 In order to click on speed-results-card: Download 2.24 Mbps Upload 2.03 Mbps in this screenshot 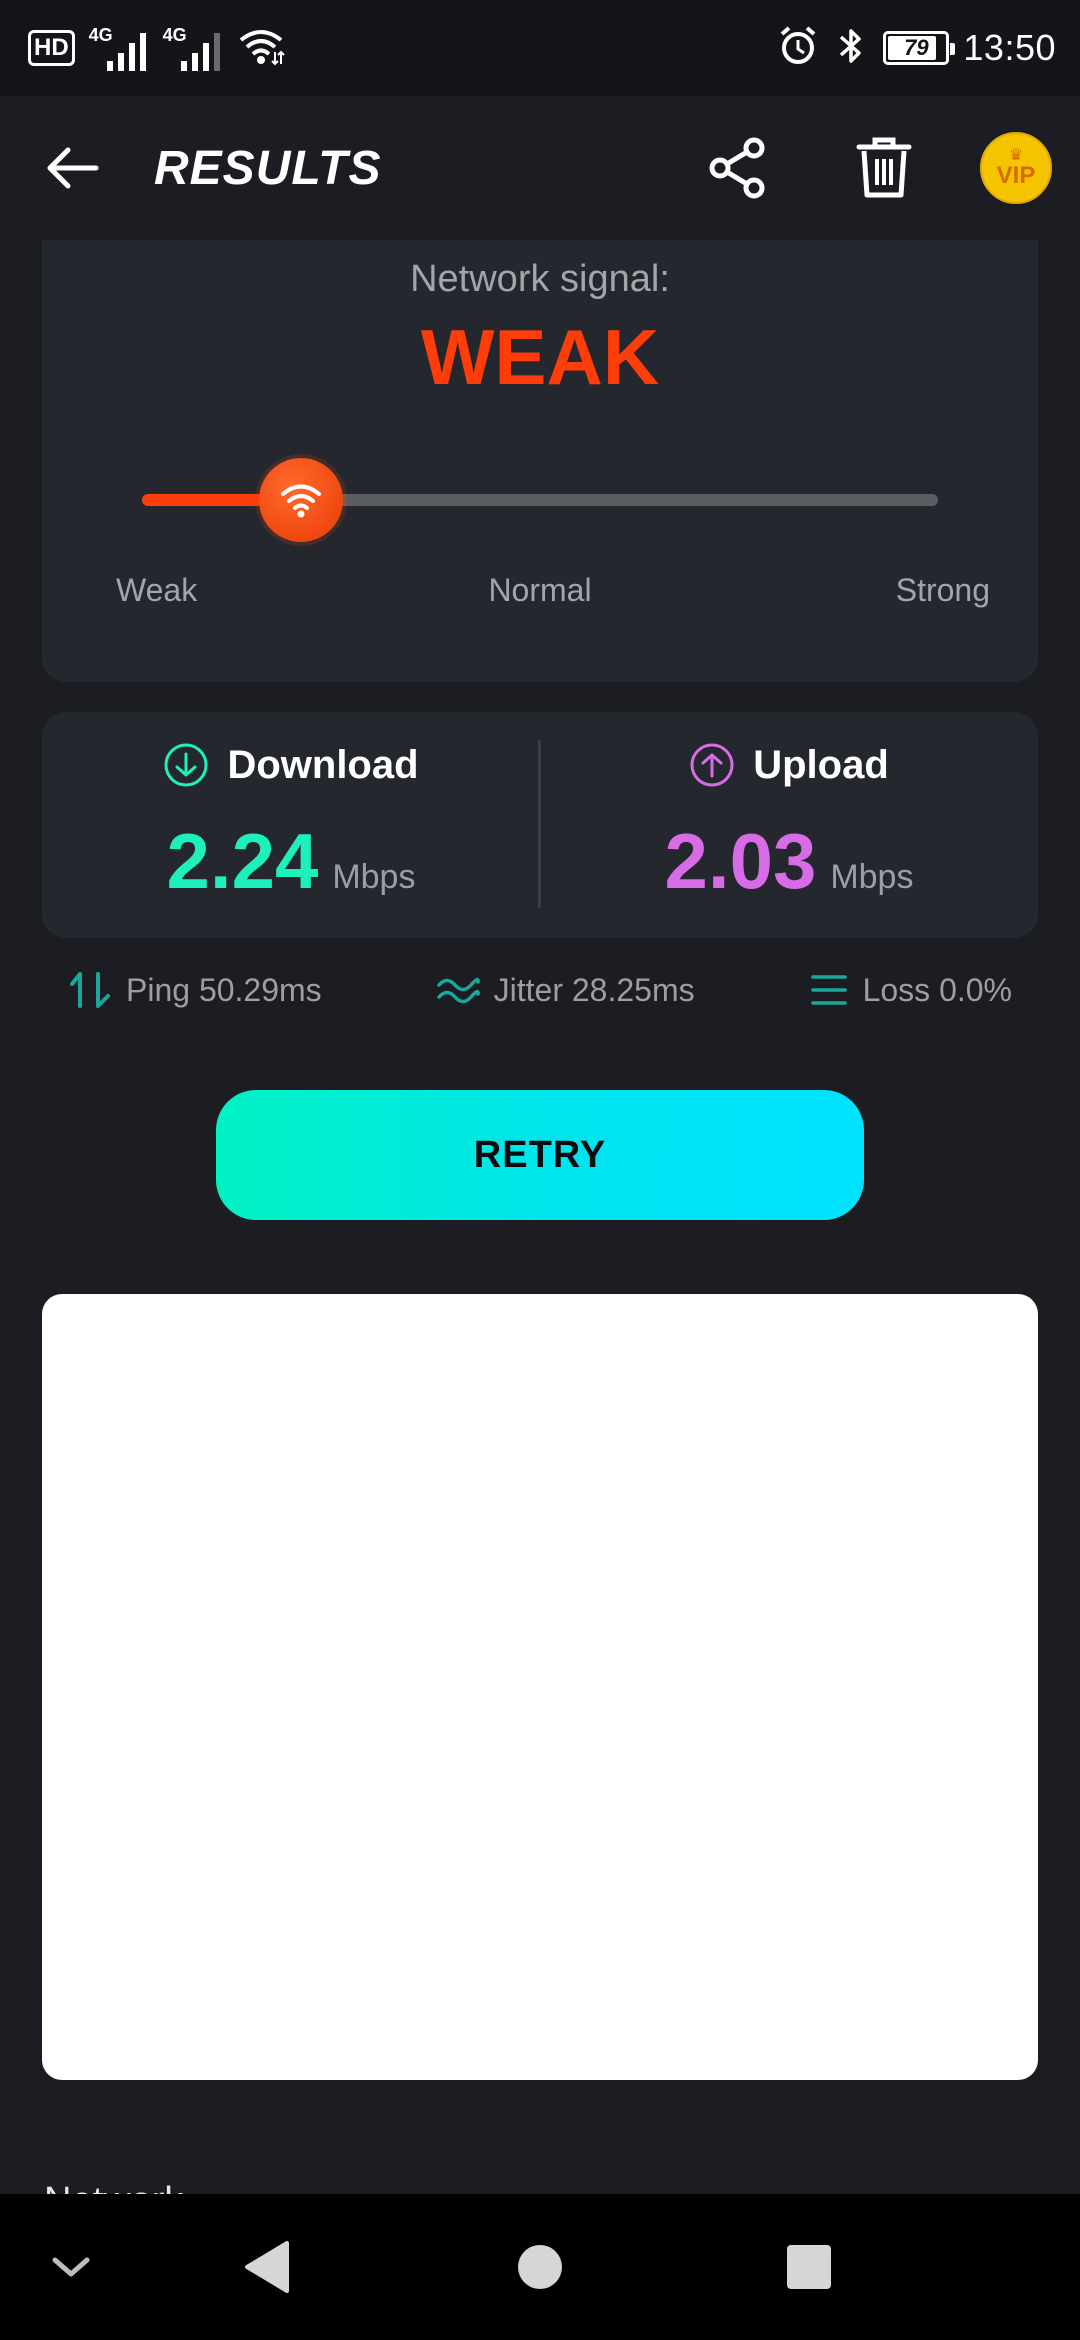, I will do `click(540, 825)`.